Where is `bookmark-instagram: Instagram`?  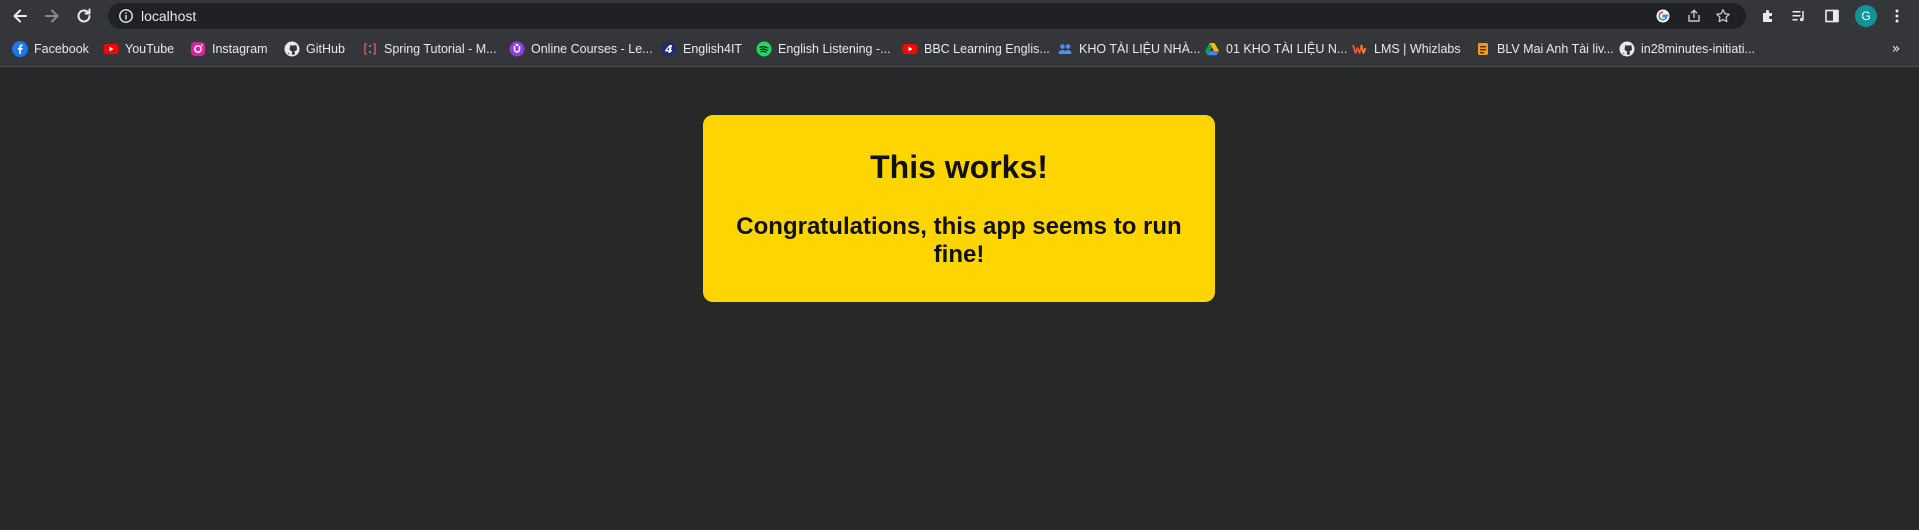 bookmark-instagram: Instagram is located at coordinates (229, 49).